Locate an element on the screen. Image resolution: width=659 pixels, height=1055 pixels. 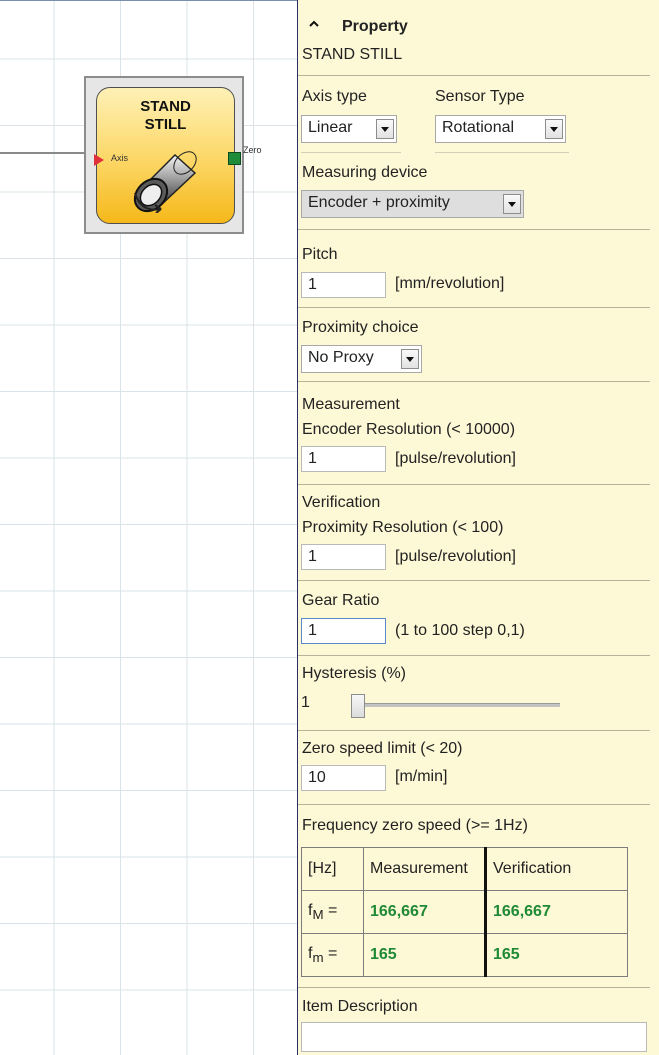
hysteresis-slider-track is located at coordinates (457, 705).